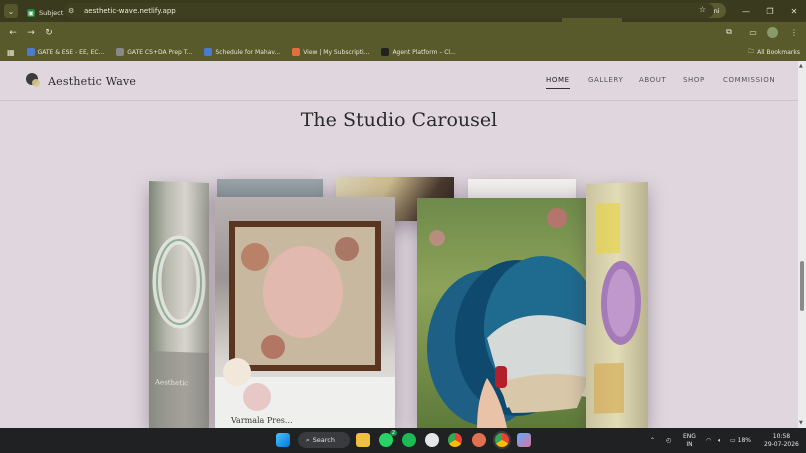  Describe the element at coordinates (794, 32) in the screenshot. I see `browser-menu-icon: ⋮` at that location.